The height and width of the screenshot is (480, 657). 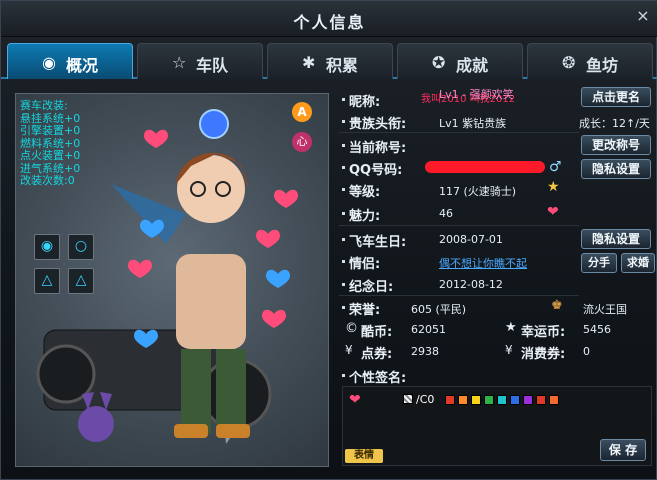 I want to click on kubi-value: 62051, so click(x=428, y=329).